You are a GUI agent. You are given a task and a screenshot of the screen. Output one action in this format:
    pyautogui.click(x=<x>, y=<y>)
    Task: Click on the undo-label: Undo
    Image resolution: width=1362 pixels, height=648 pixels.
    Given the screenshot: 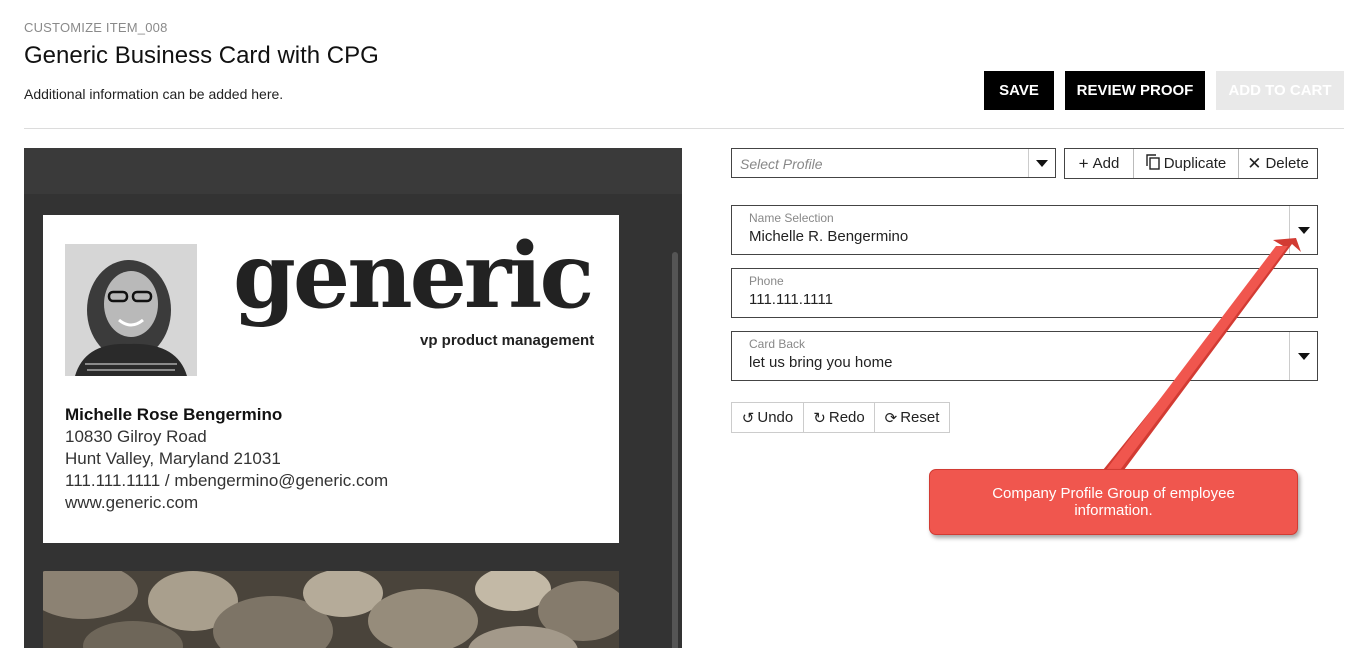 What is the action you would take?
    pyautogui.click(x=775, y=417)
    